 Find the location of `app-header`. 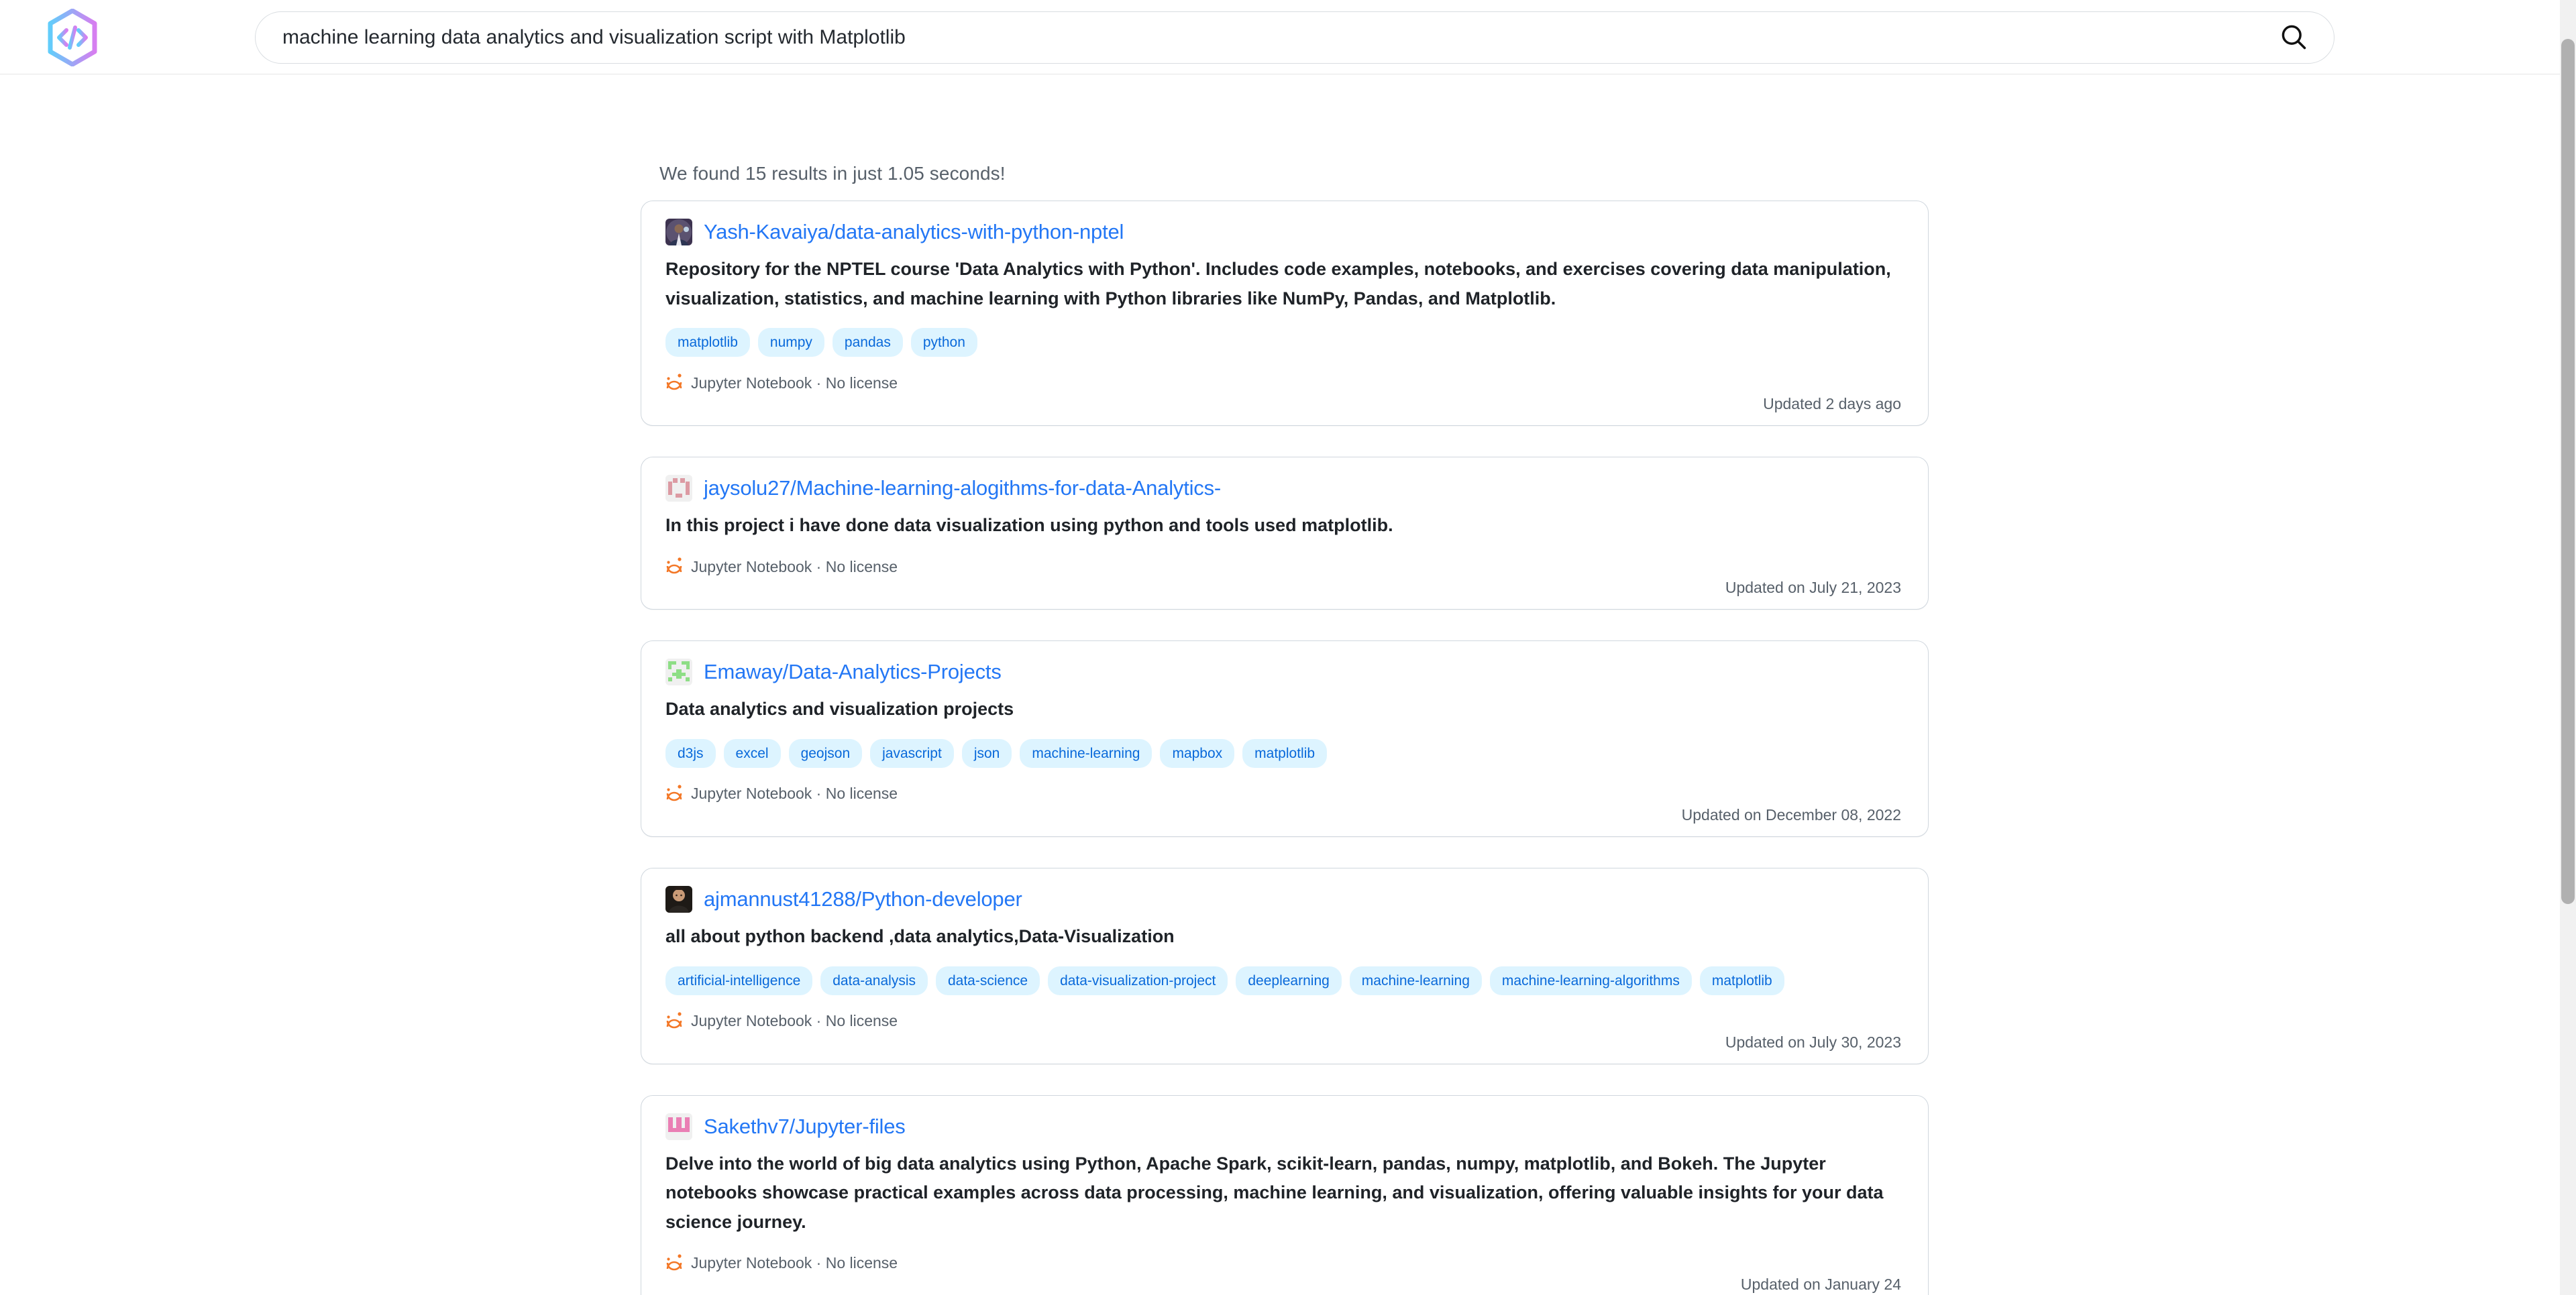

app-header is located at coordinates (1288, 37).